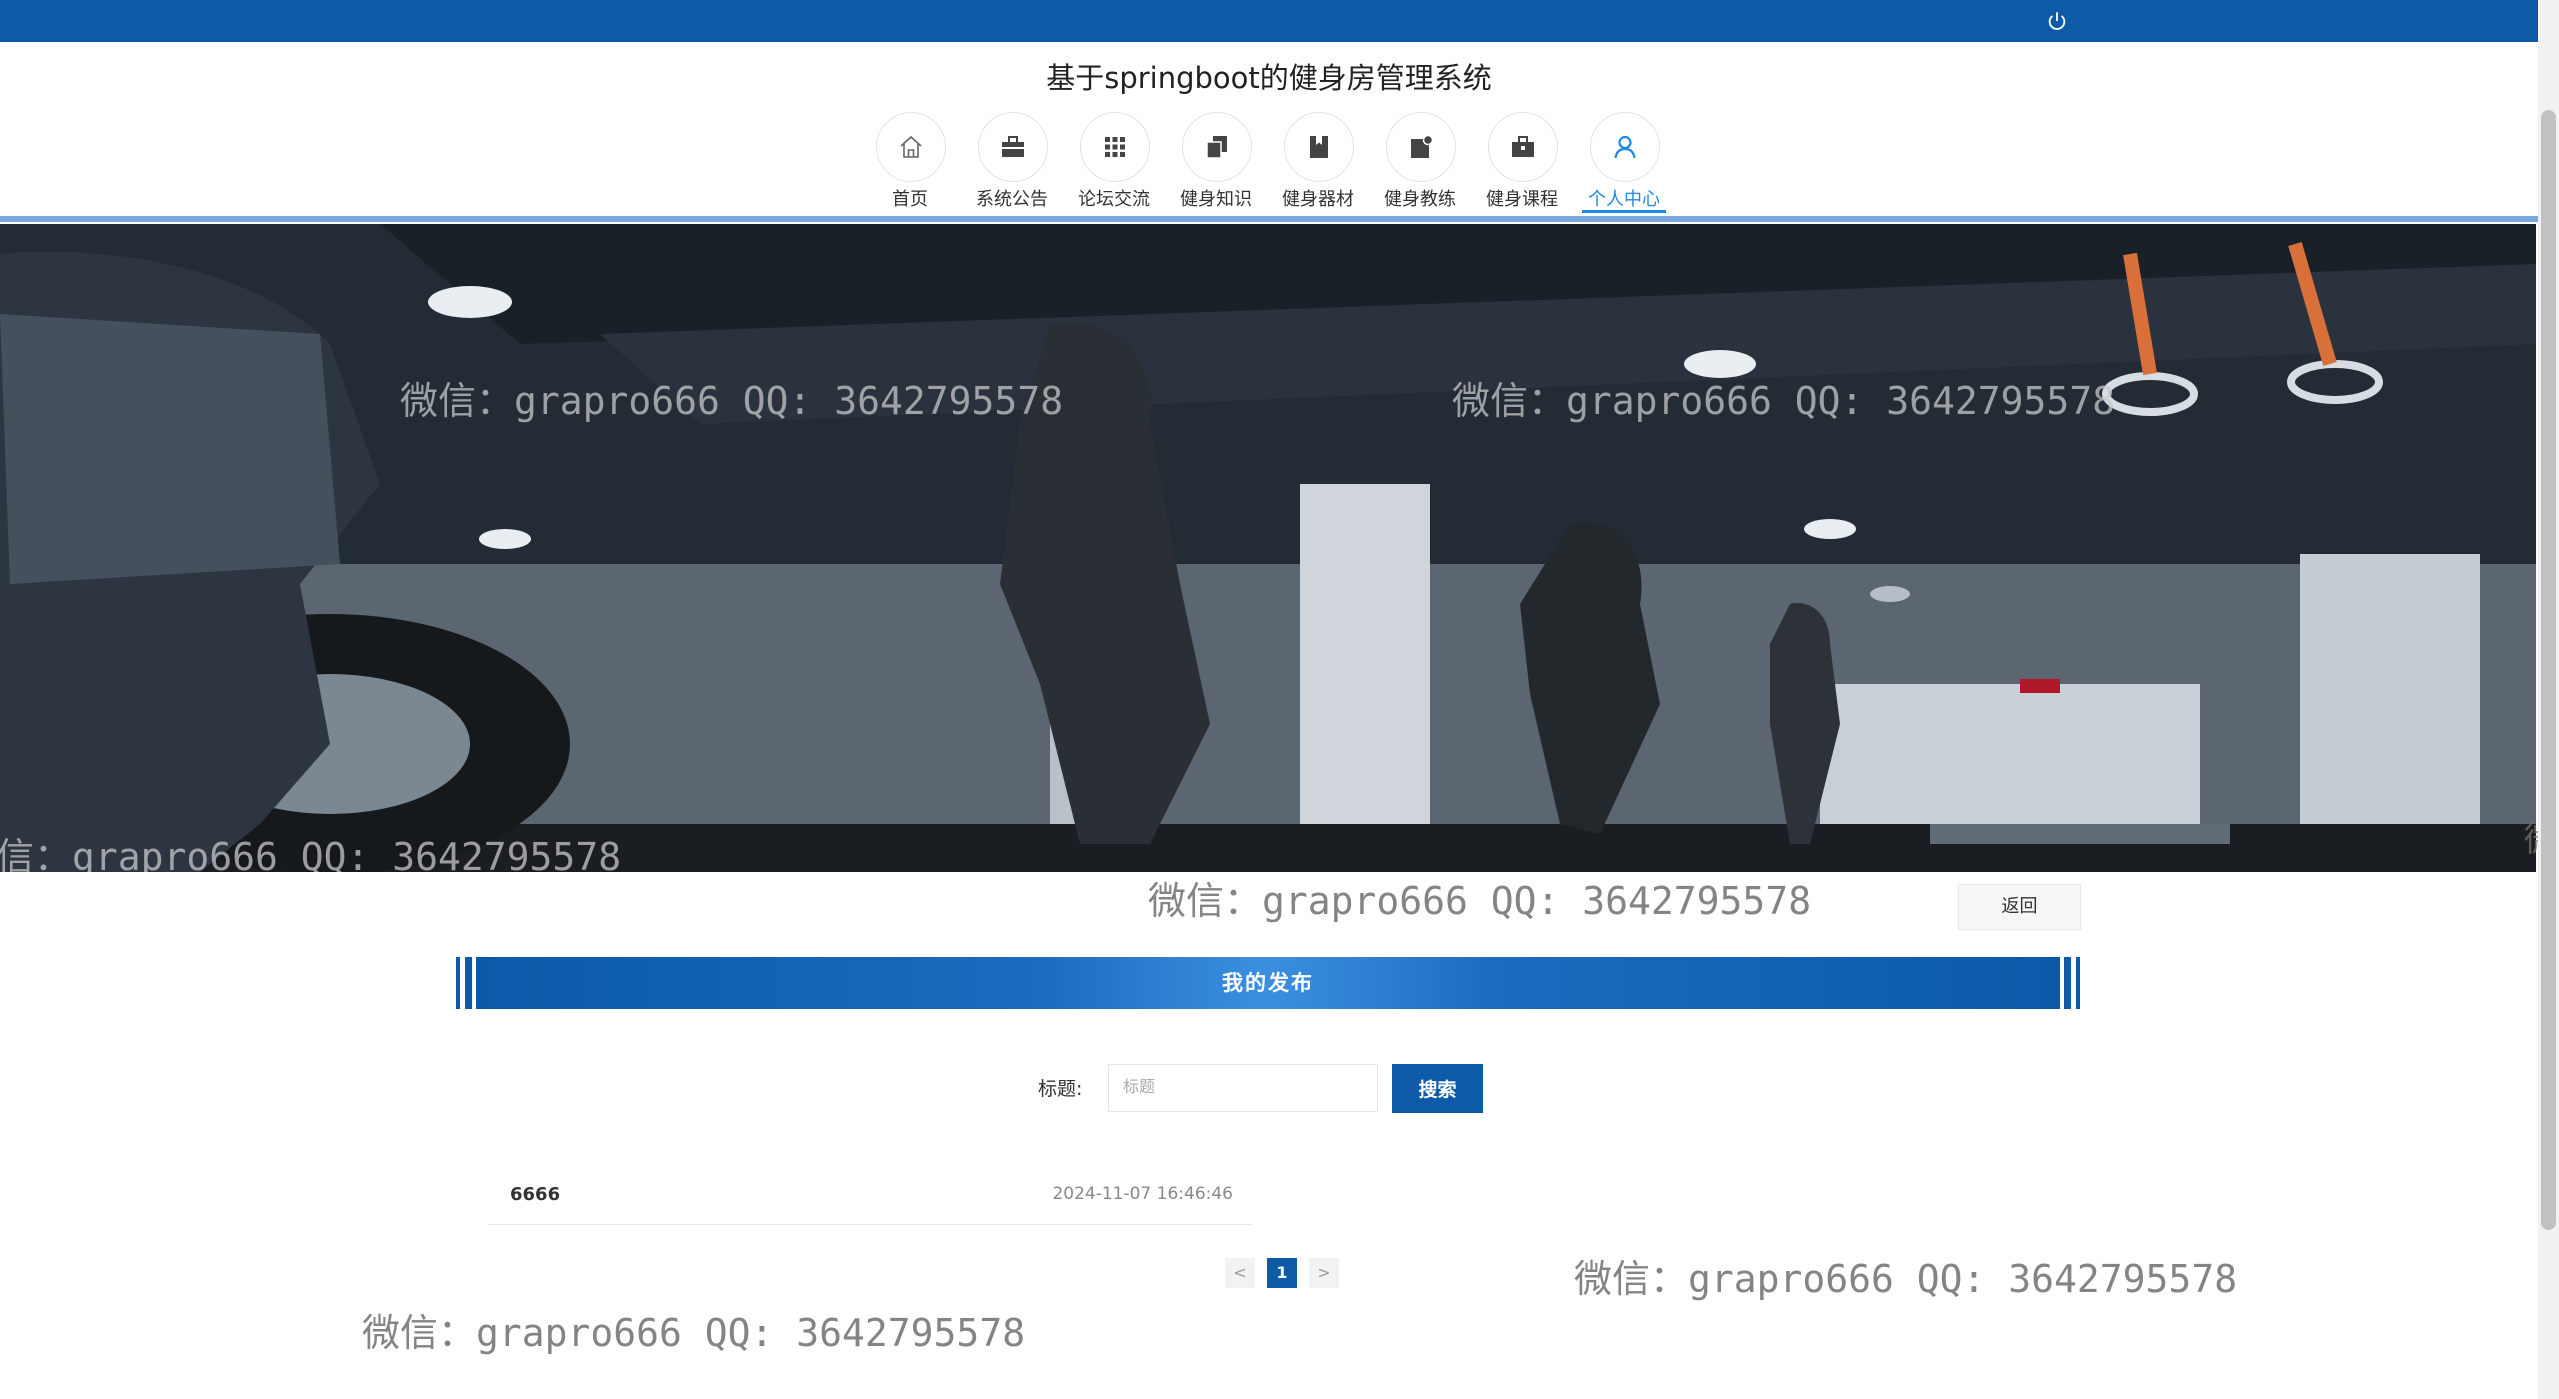  What do you see at coordinates (1216, 199) in the screenshot?
I see `nav-label: 健身知识` at bounding box center [1216, 199].